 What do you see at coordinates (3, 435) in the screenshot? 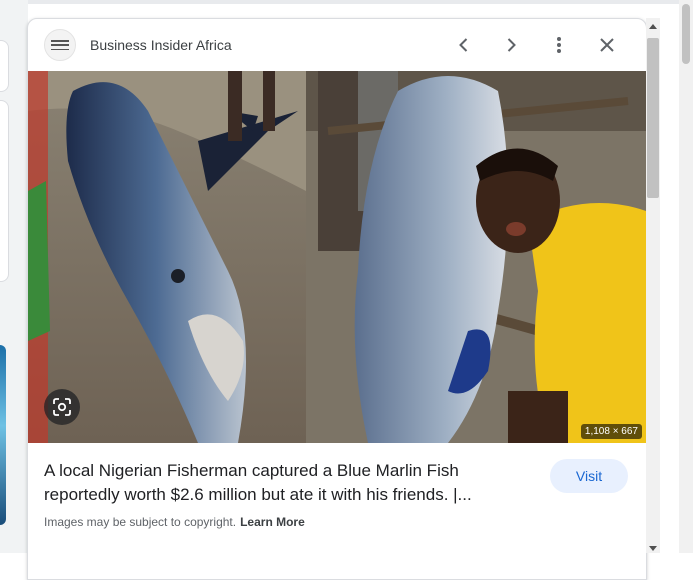
I see `result-thumbnail-partial` at bounding box center [3, 435].